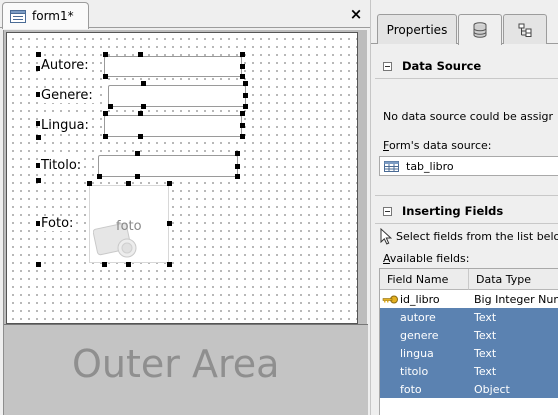 Image resolution: width=558 pixels, height=415 pixels. Describe the element at coordinates (18, 16) in the screenshot. I see `form-table-icon` at that location.